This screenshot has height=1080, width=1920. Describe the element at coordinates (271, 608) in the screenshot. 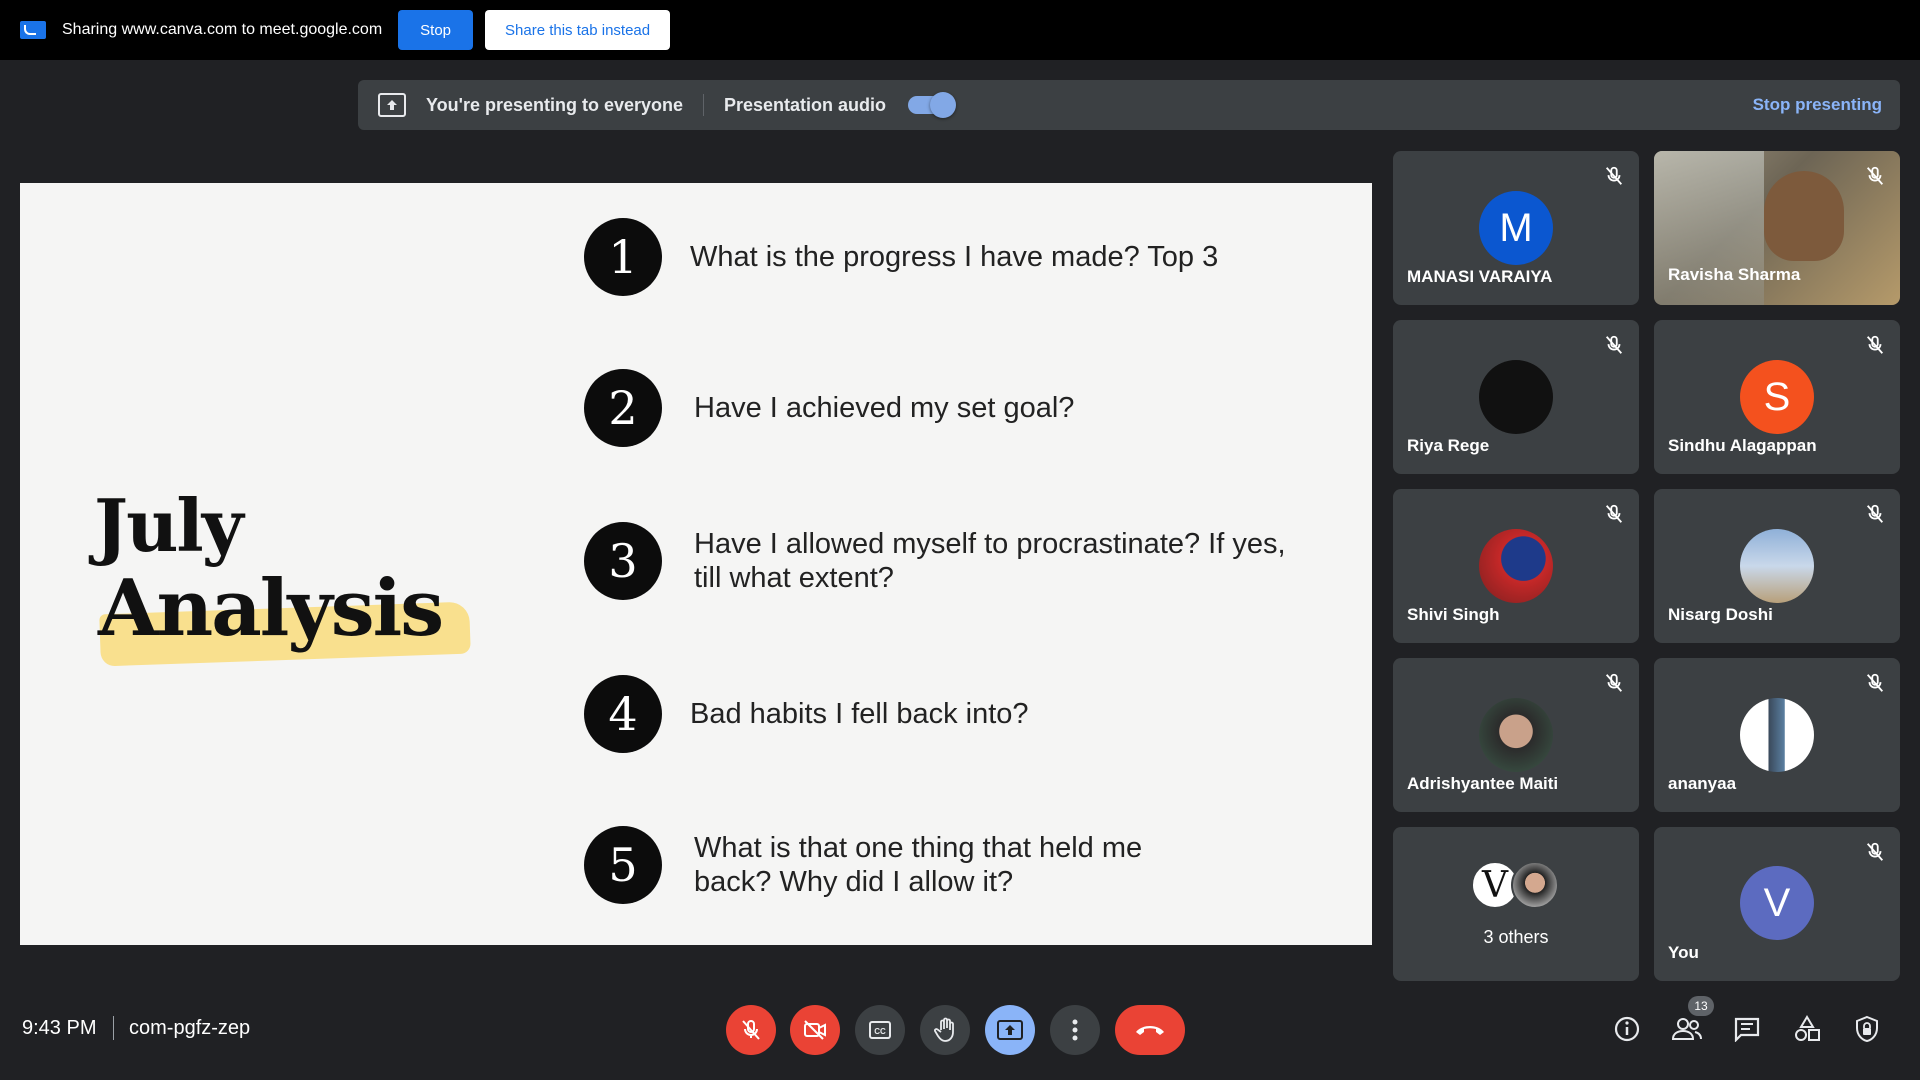

I see `slide-title-line2: Analysis` at that location.